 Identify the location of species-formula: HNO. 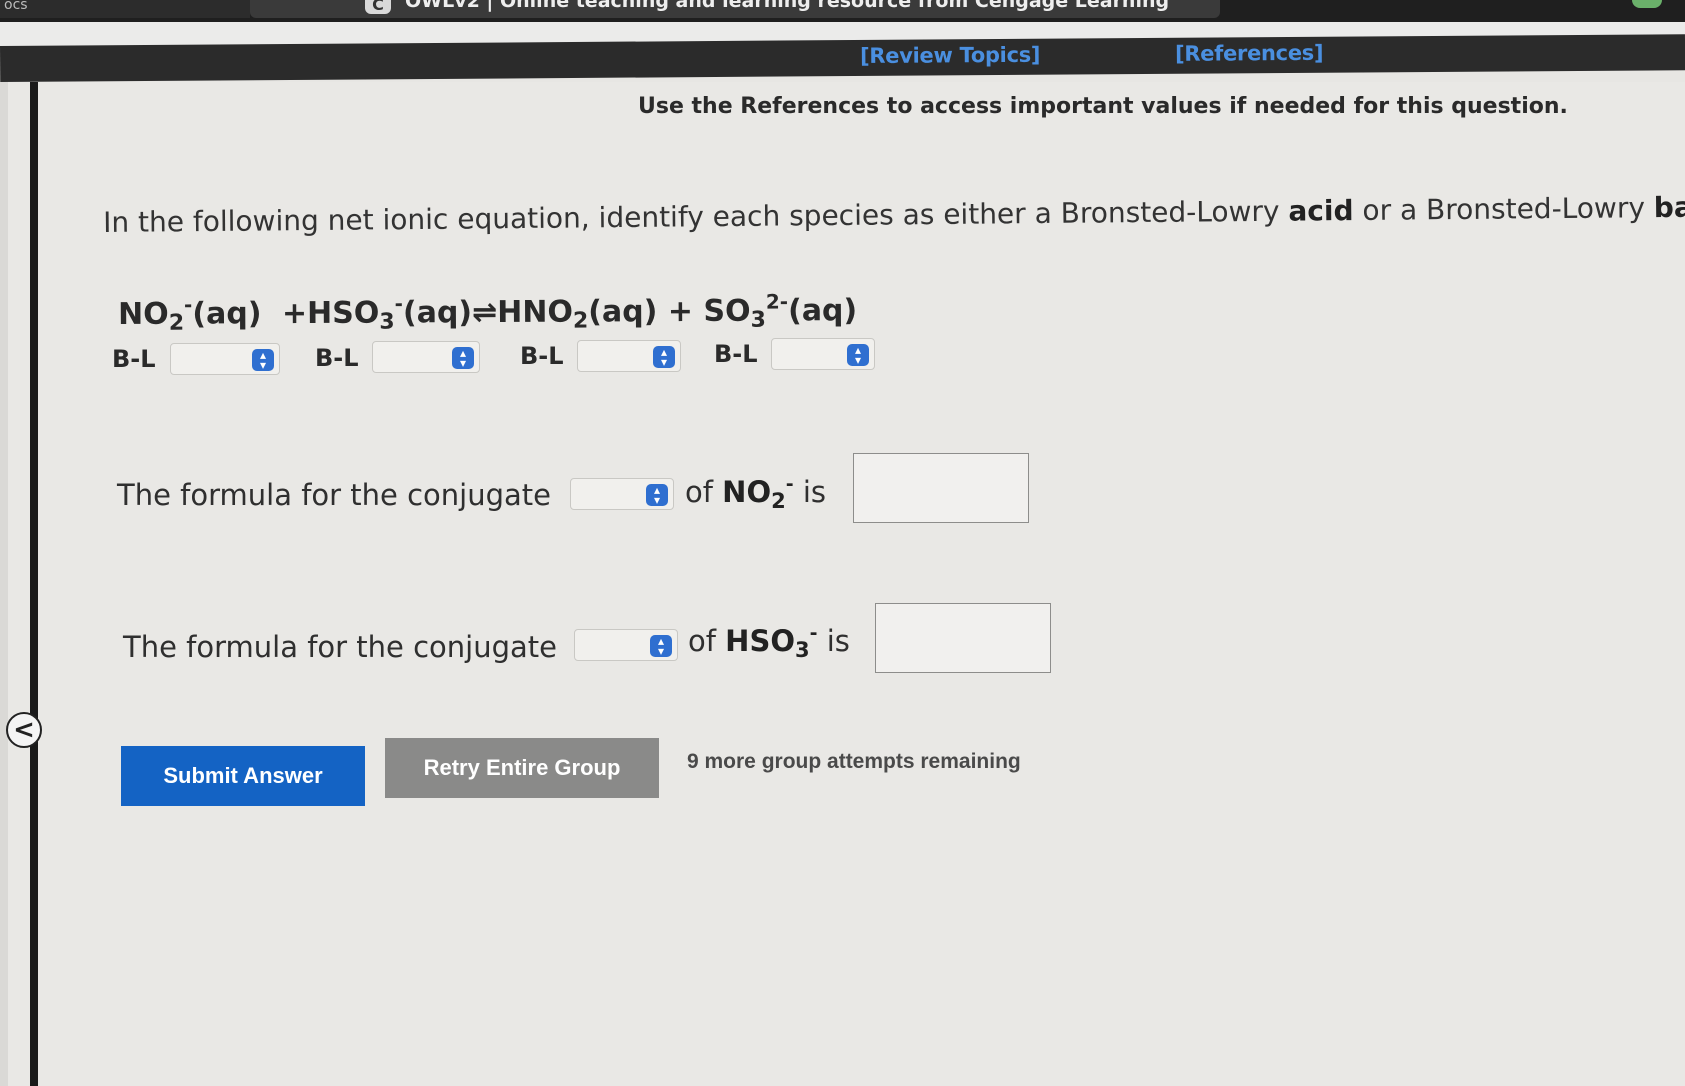
(535, 312).